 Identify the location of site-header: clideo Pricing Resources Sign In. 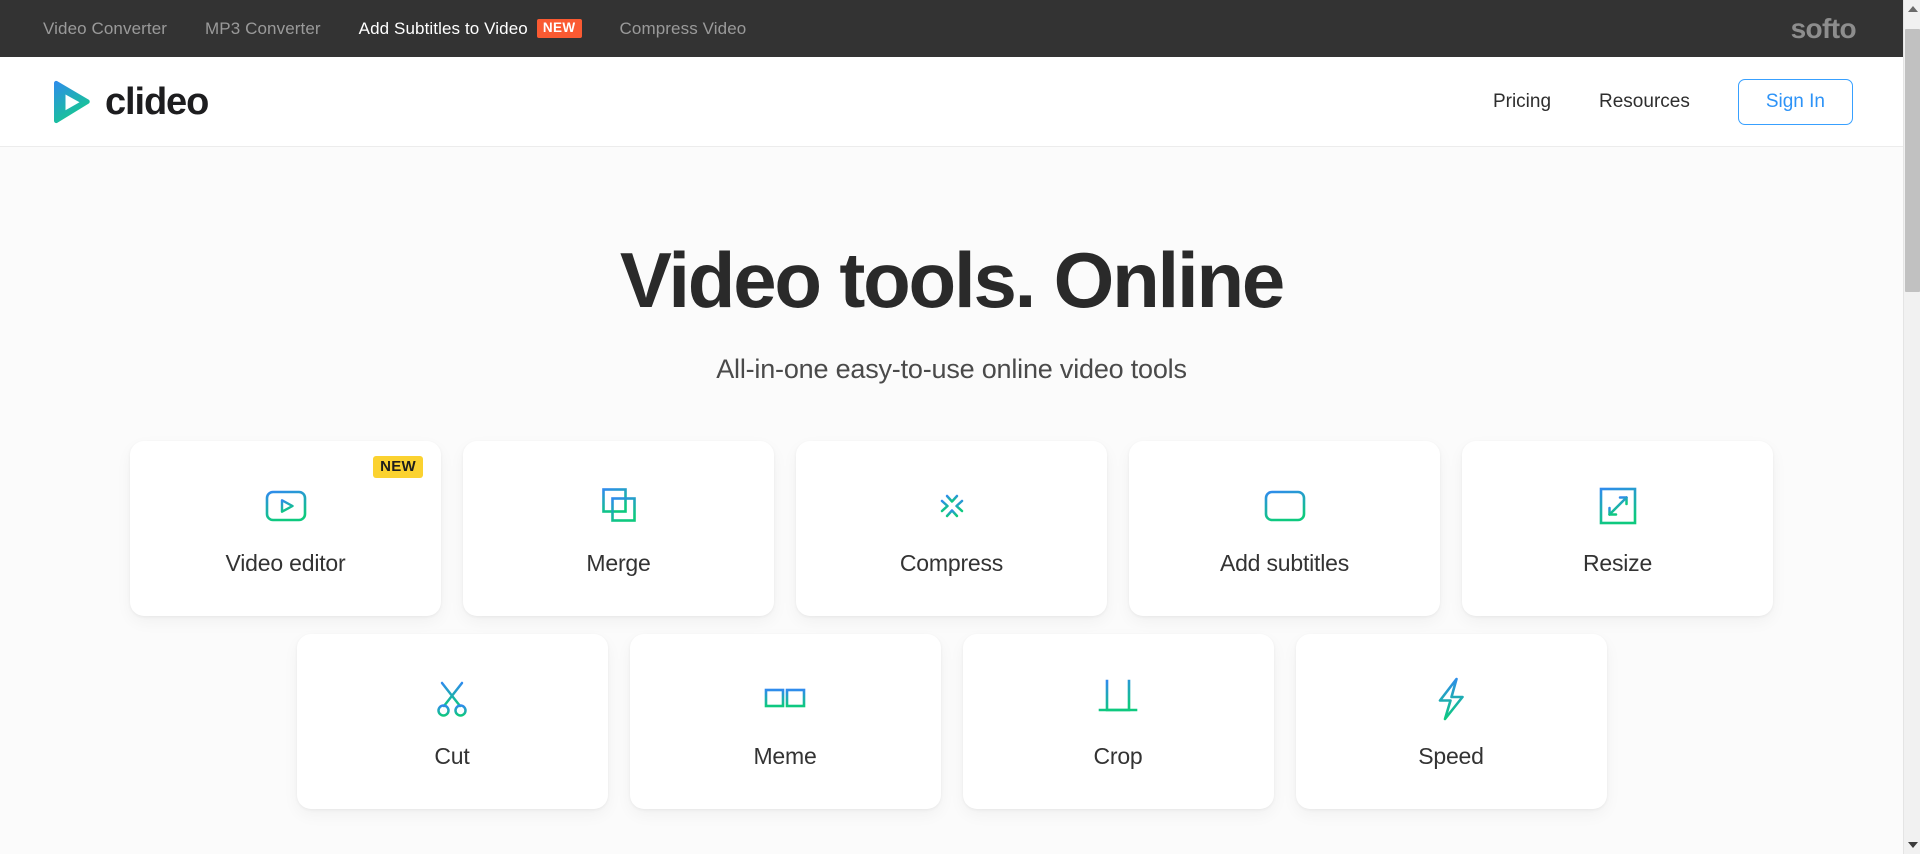
(951, 102).